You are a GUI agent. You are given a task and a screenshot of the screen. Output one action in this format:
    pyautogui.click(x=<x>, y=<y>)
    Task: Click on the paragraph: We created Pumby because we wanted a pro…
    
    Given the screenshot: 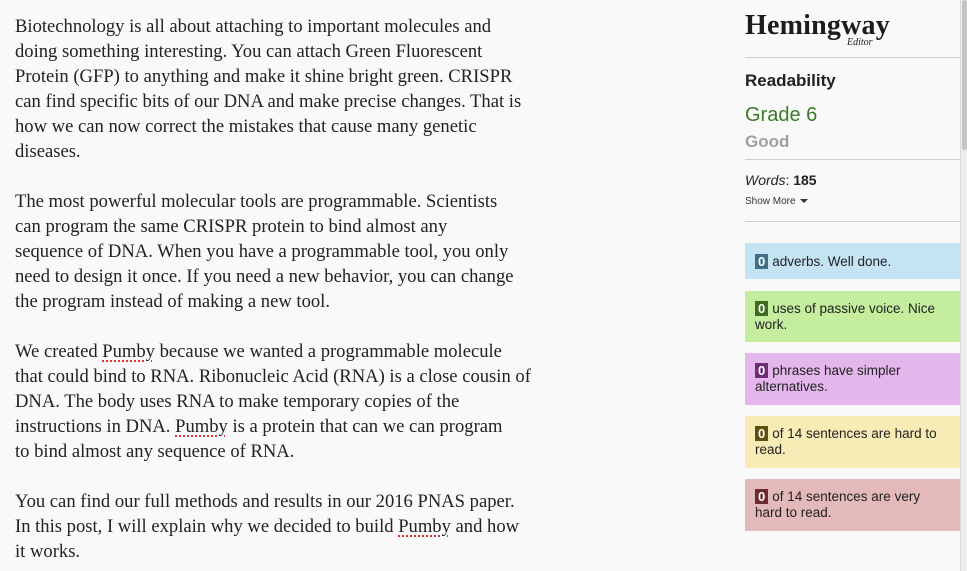 What is the action you would take?
    pyautogui.click(x=305, y=401)
    